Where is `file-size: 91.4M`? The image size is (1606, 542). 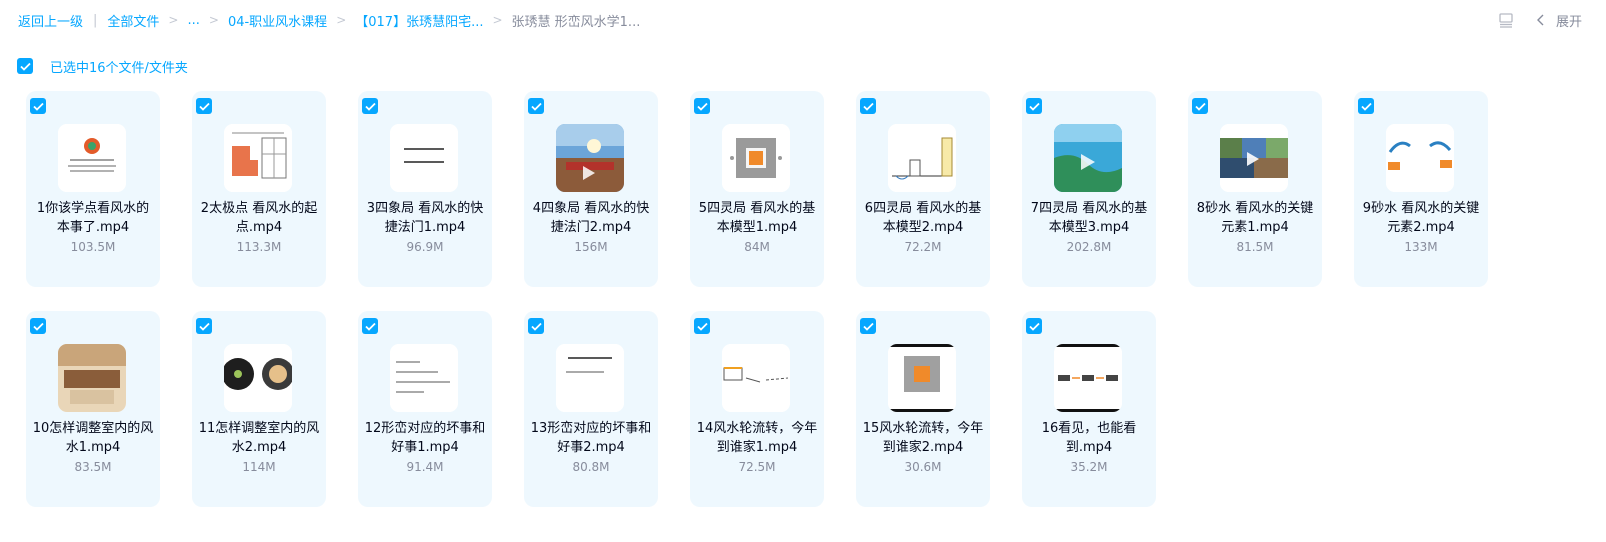
file-size: 91.4M is located at coordinates (425, 467).